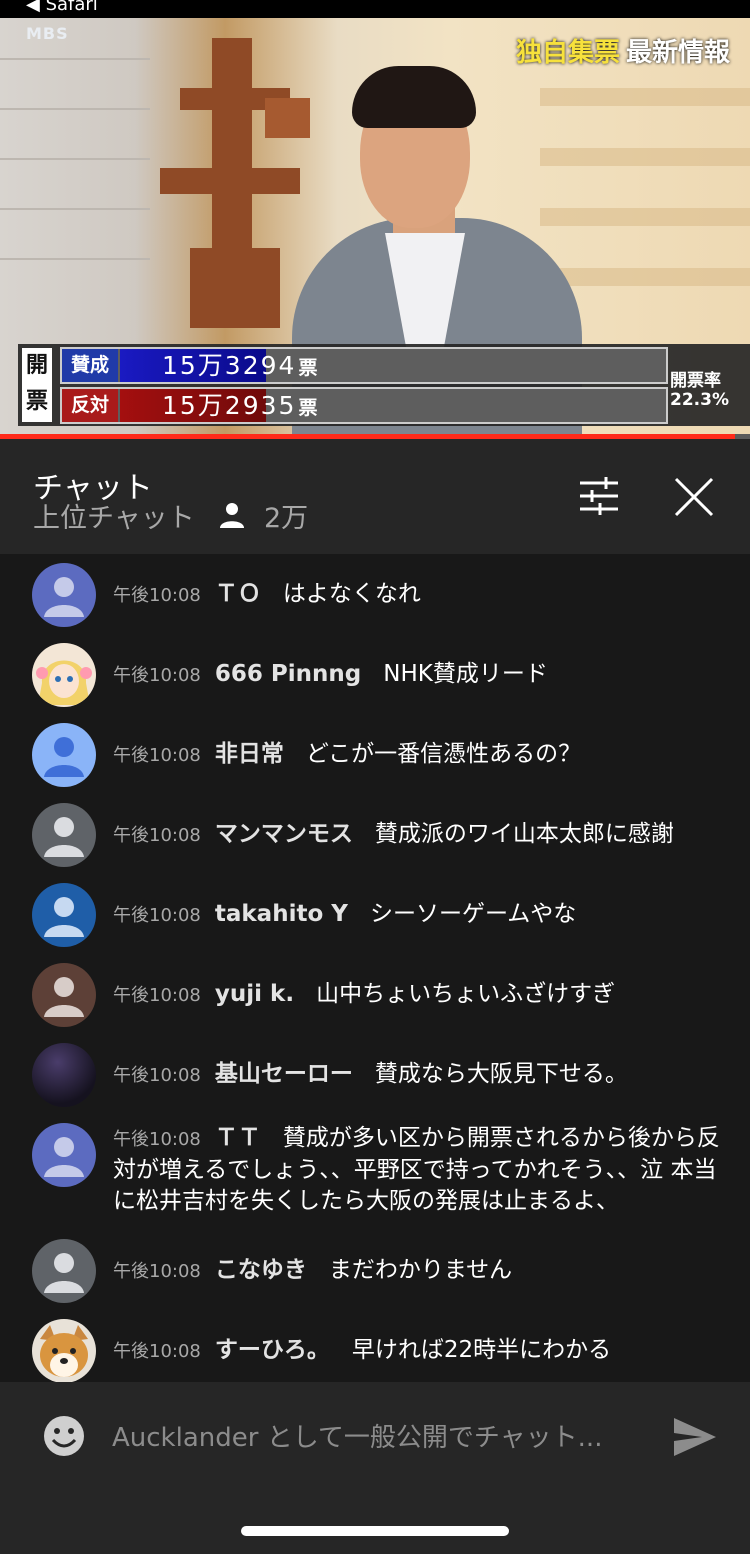 This screenshot has height=1554, width=750. What do you see at coordinates (375, 9) in the screenshot?
I see `status-bar: ◀ Safari` at bounding box center [375, 9].